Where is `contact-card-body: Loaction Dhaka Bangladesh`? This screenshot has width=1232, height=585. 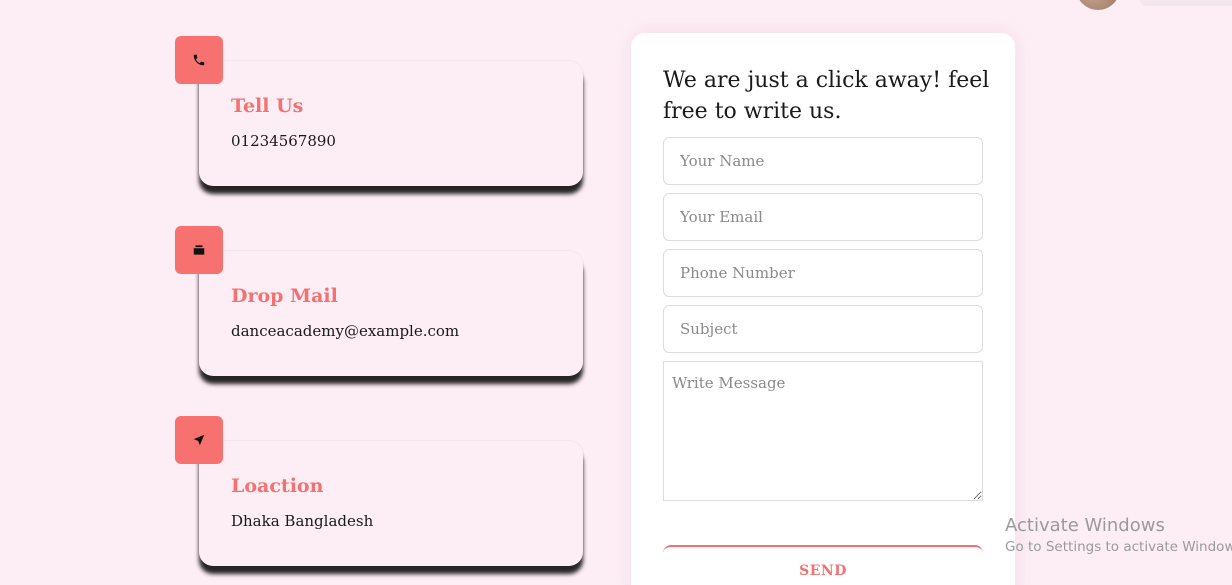 contact-card-body: Loaction Dhaka Bangladesh is located at coordinates (391, 503).